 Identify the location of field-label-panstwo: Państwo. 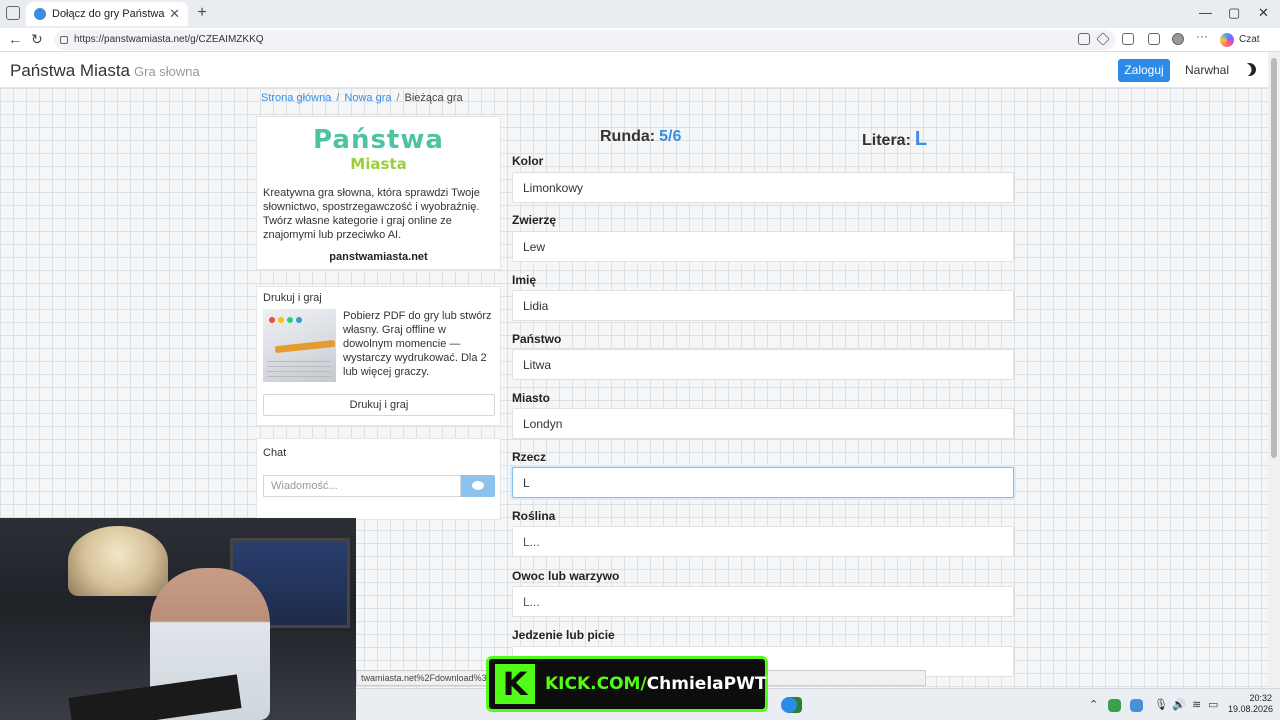
(537, 339).